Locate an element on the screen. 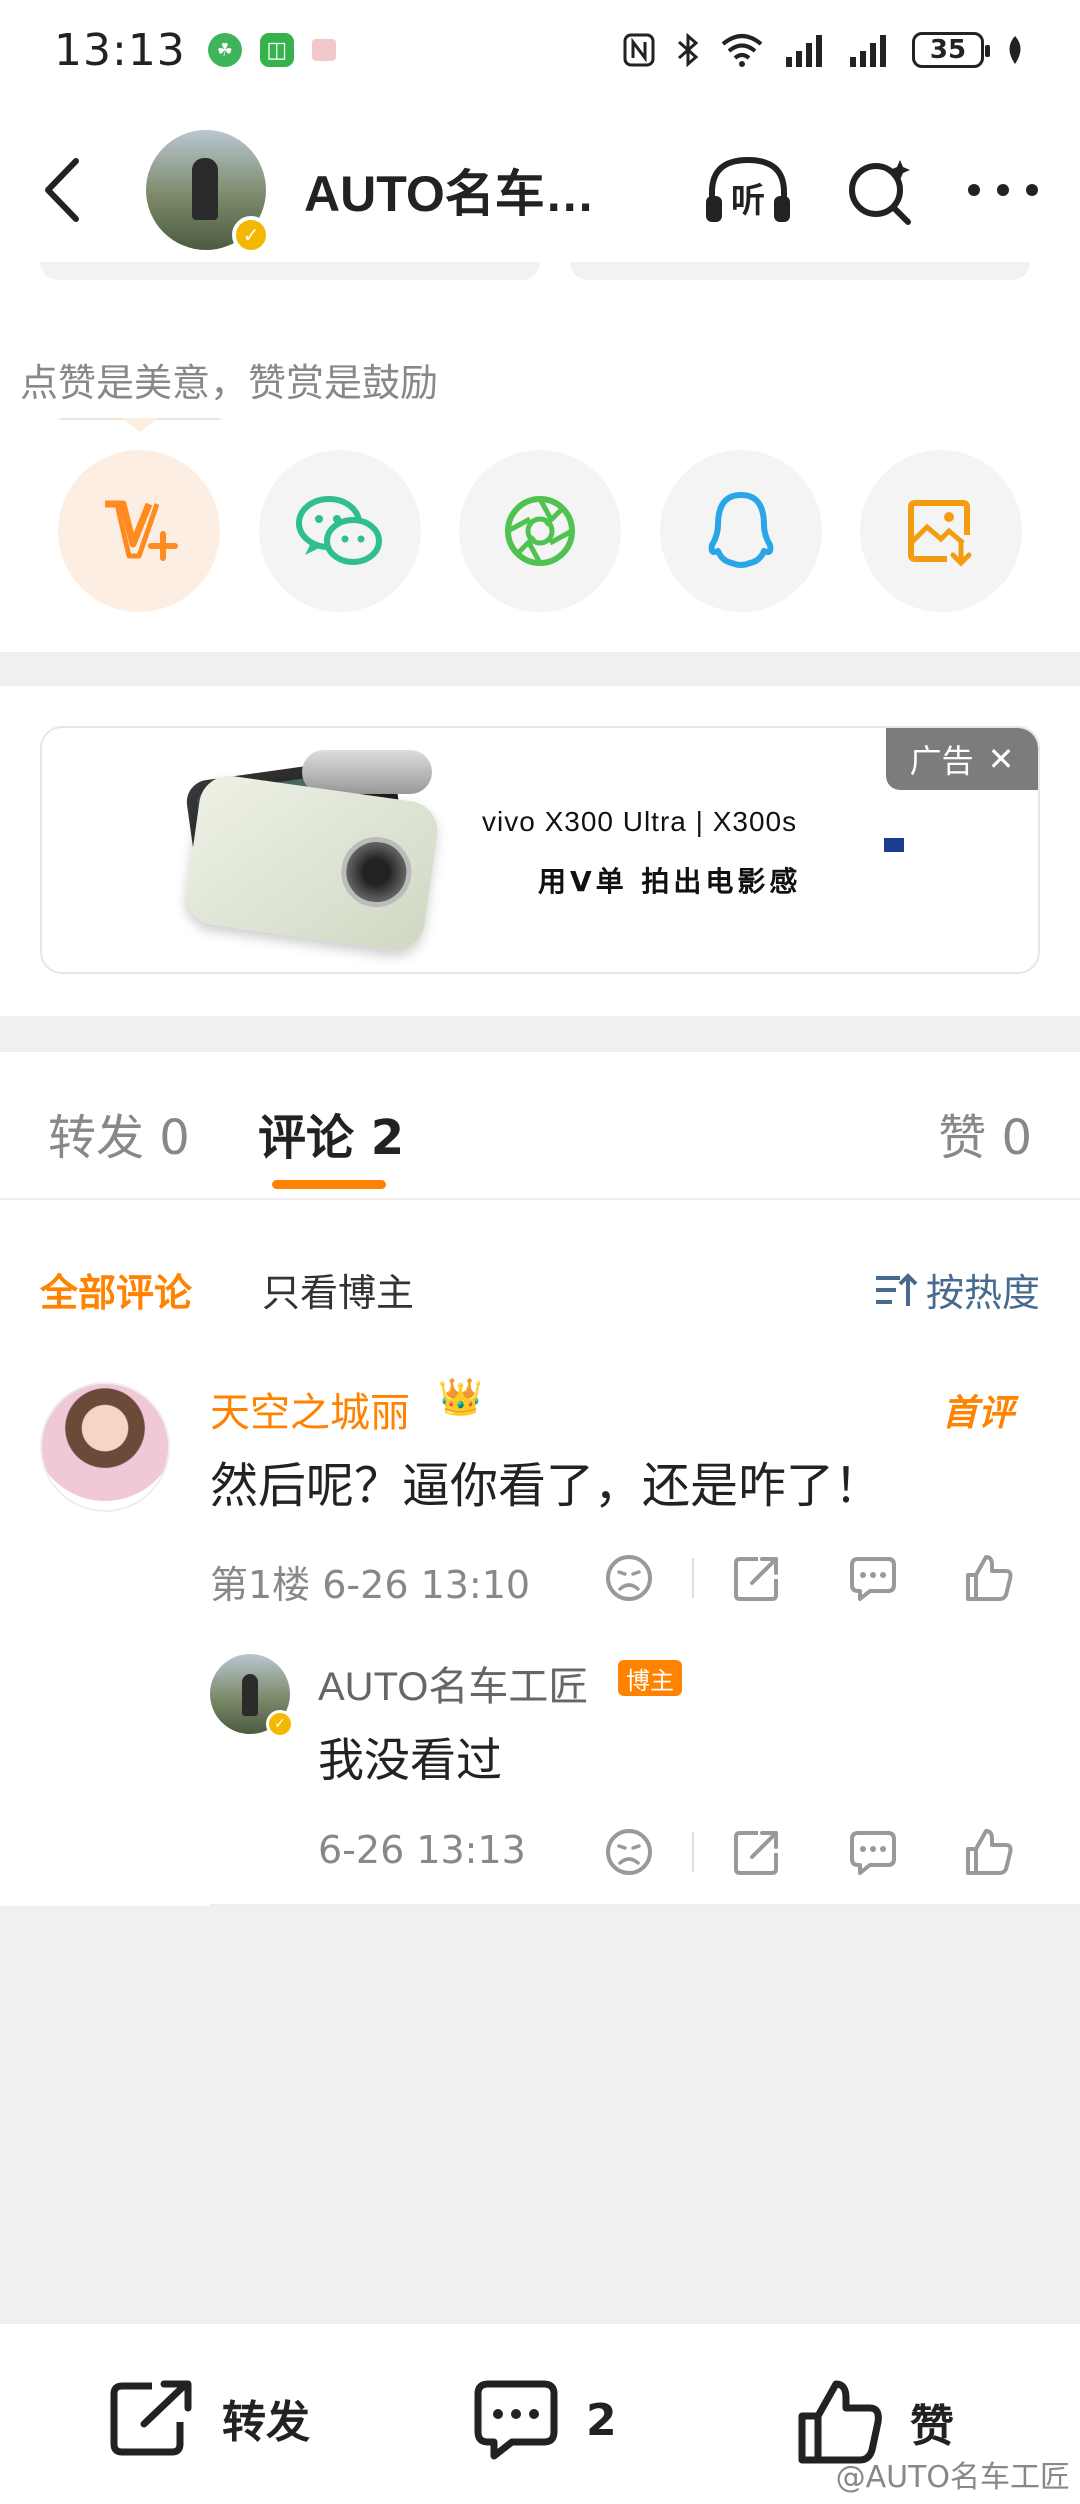  battery-indicator: 35 is located at coordinates (951, 50).